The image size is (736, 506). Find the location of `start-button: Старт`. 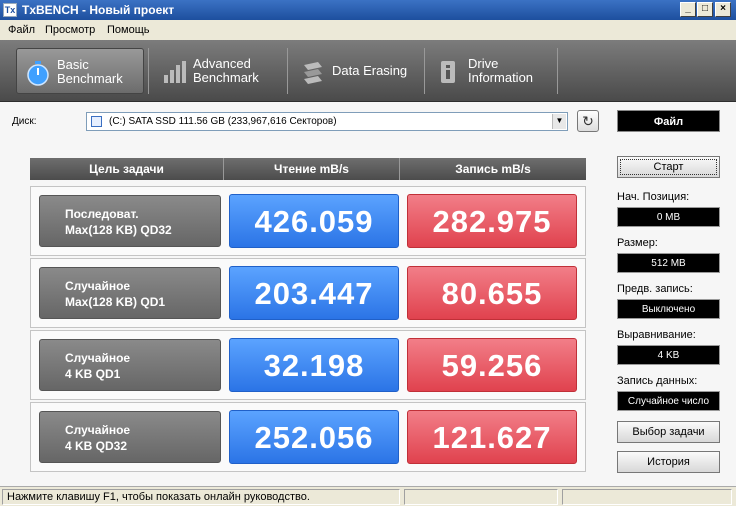

start-button: Старт is located at coordinates (668, 167).